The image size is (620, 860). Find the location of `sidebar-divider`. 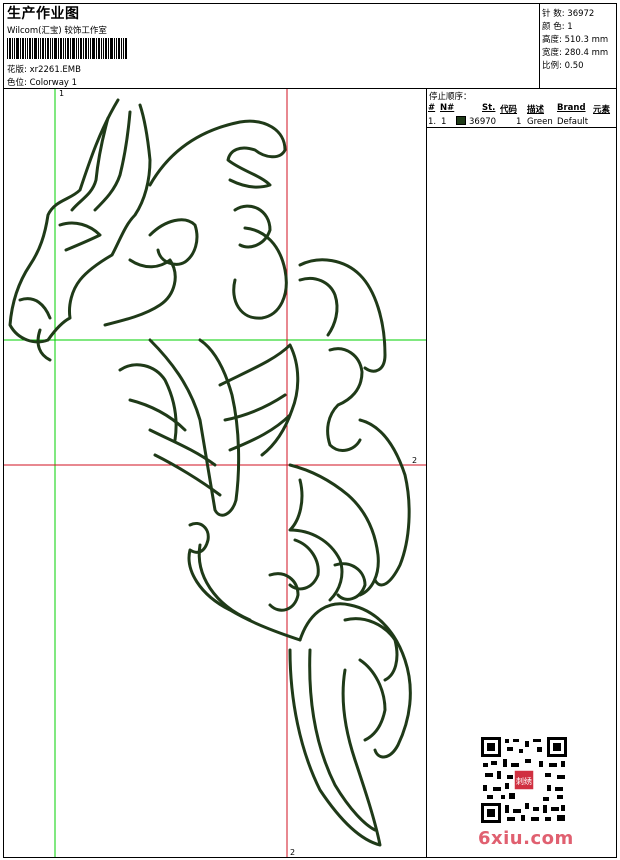

sidebar-divider is located at coordinates (426, 473).